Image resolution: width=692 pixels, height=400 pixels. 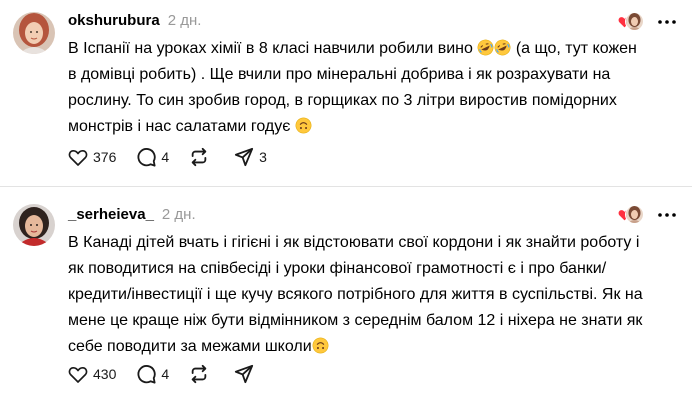 I want to click on like-button: 430, so click(x=92, y=374).